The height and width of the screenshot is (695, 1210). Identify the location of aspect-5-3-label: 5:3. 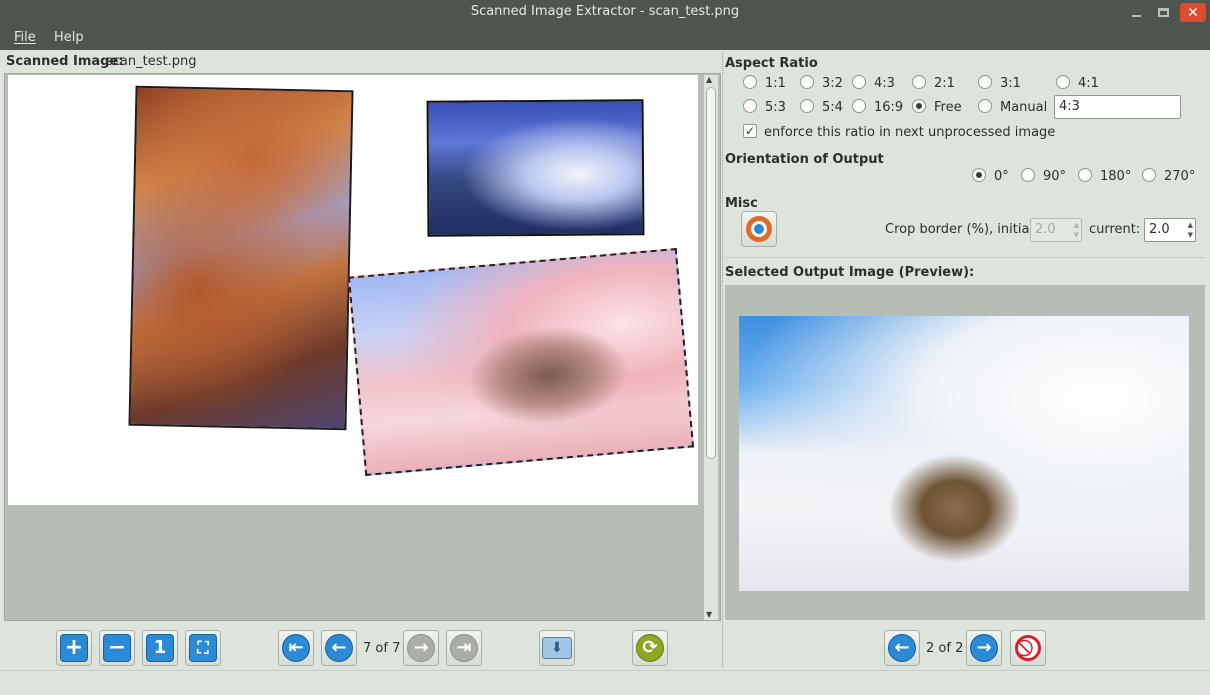
(775, 107).